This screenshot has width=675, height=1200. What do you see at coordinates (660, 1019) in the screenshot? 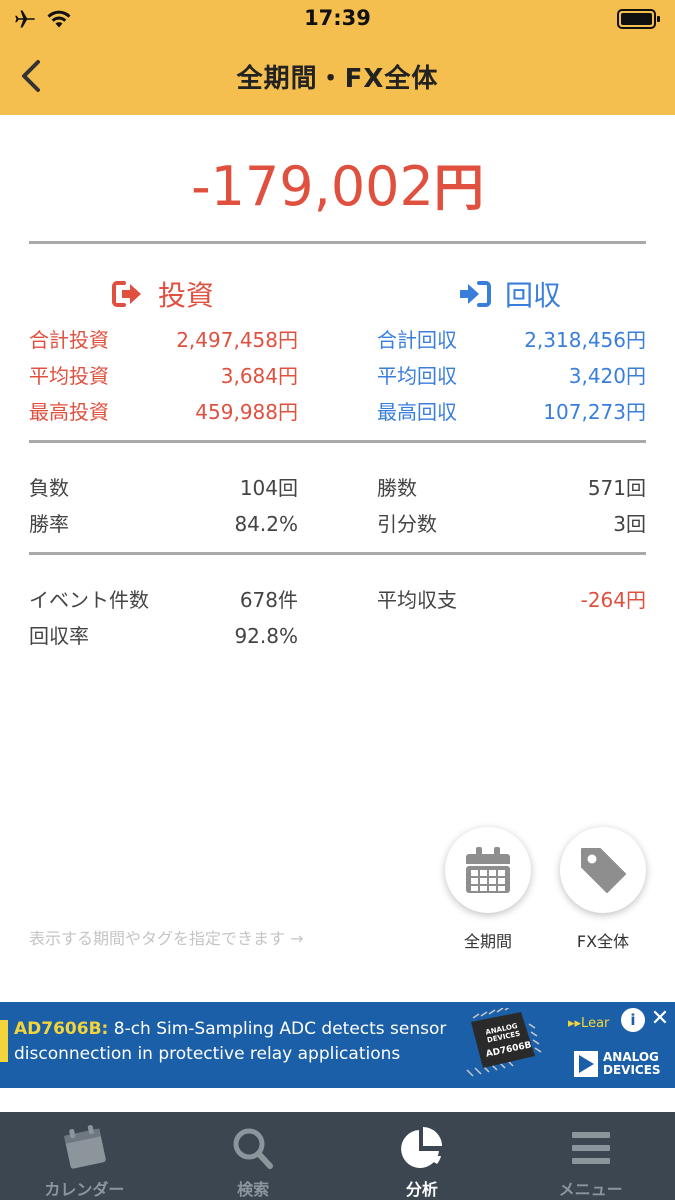
I see `ad-close-icon: ✕` at bounding box center [660, 1019].